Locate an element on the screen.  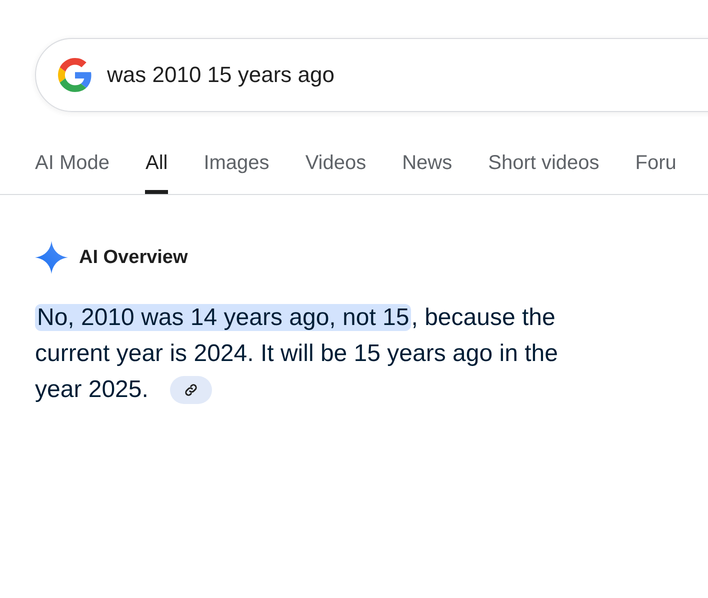
search-tab: Videos is located at coordinates (335, 173).